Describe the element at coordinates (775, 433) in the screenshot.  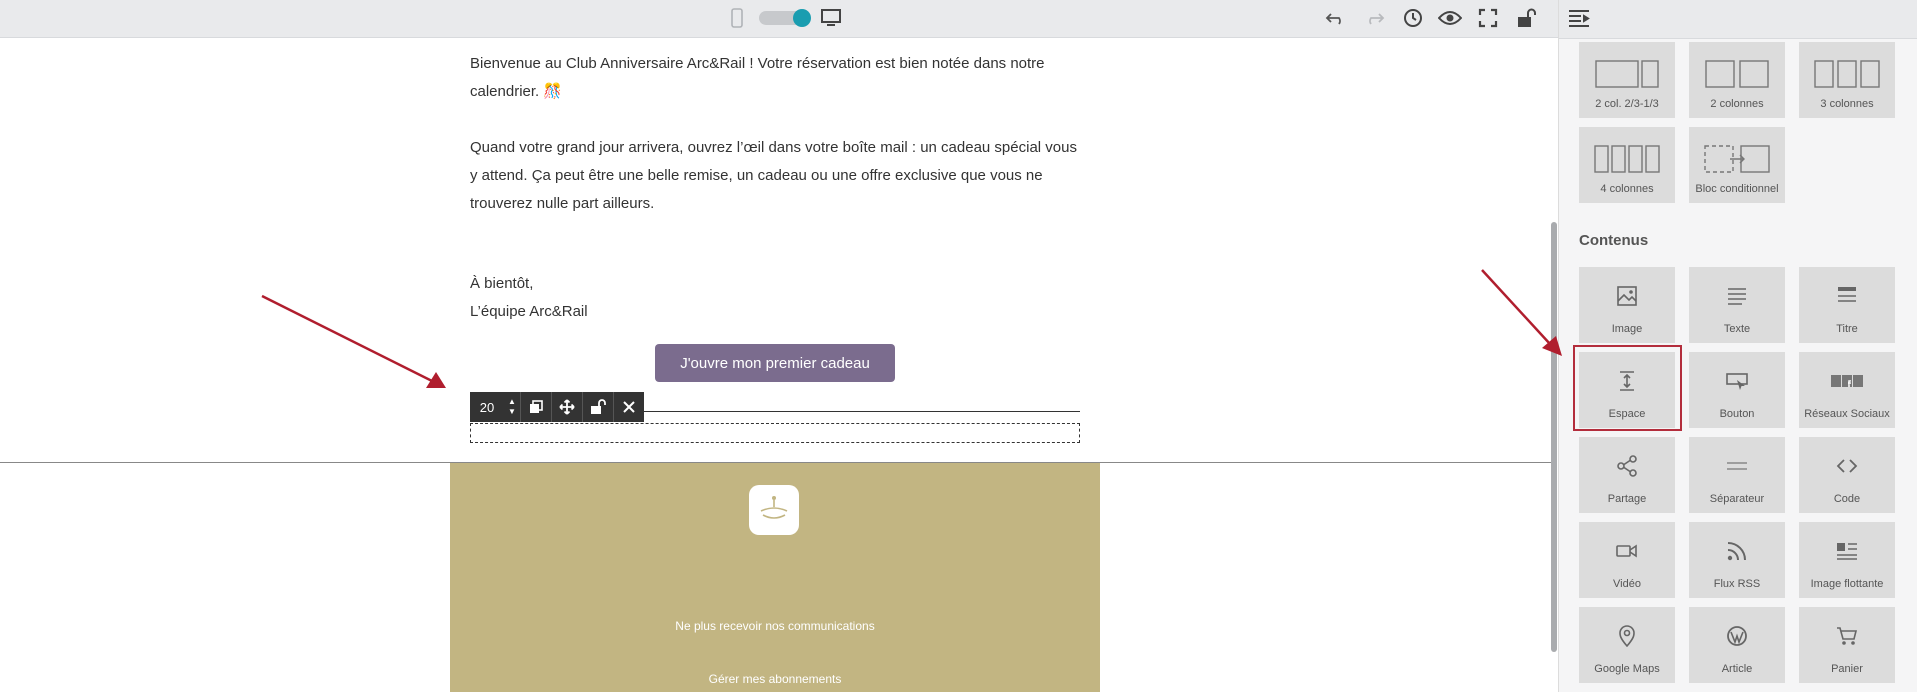
I see `spacer-block` at that location.